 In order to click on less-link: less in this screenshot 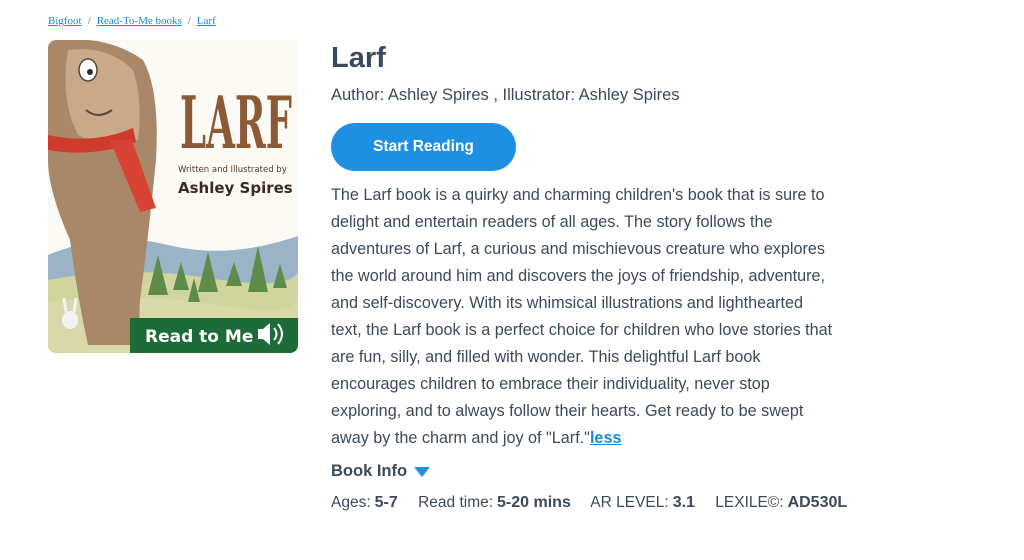, I will do `click(606, 438)`.